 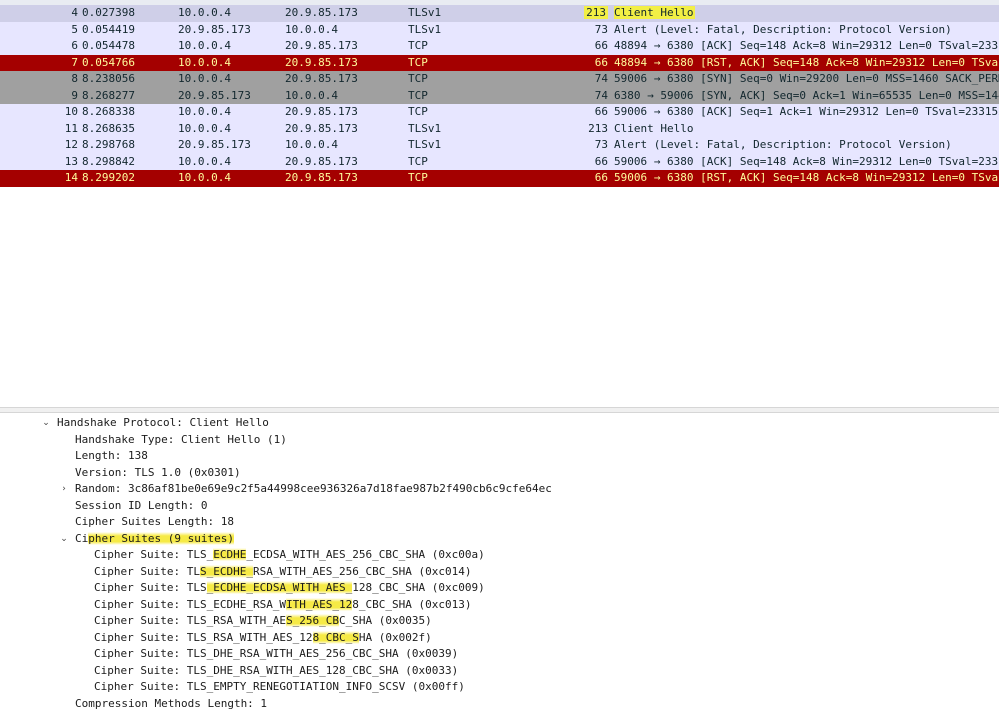 I want to click on packet-time: 8.299202, so click(x=108, y=177).